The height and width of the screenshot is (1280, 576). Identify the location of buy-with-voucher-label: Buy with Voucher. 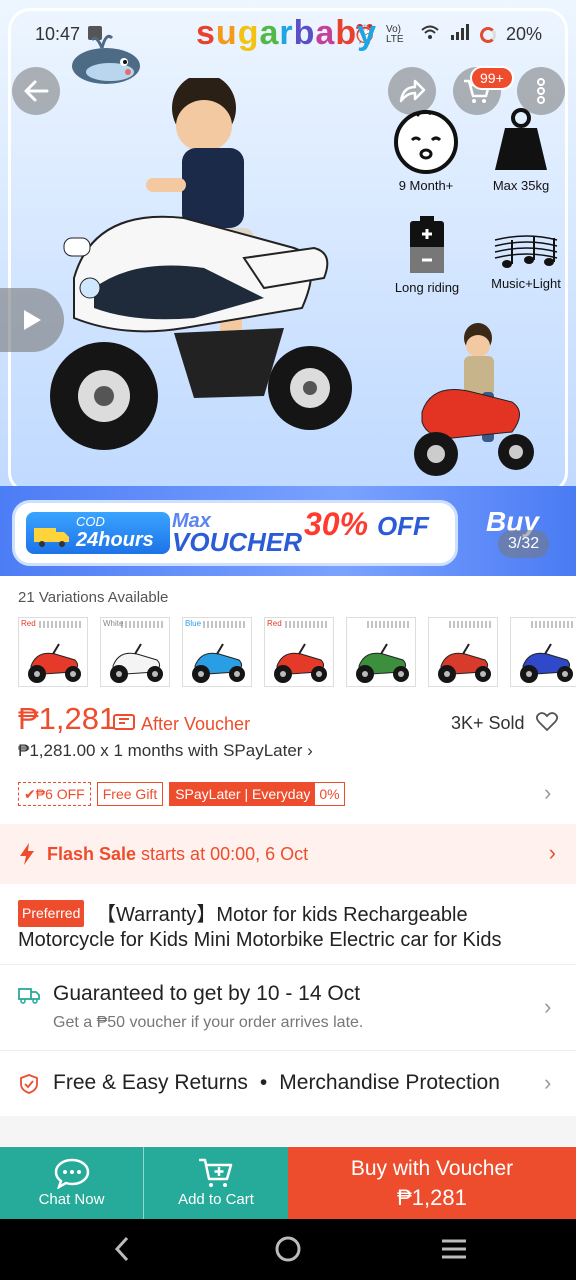
(432, 1168).